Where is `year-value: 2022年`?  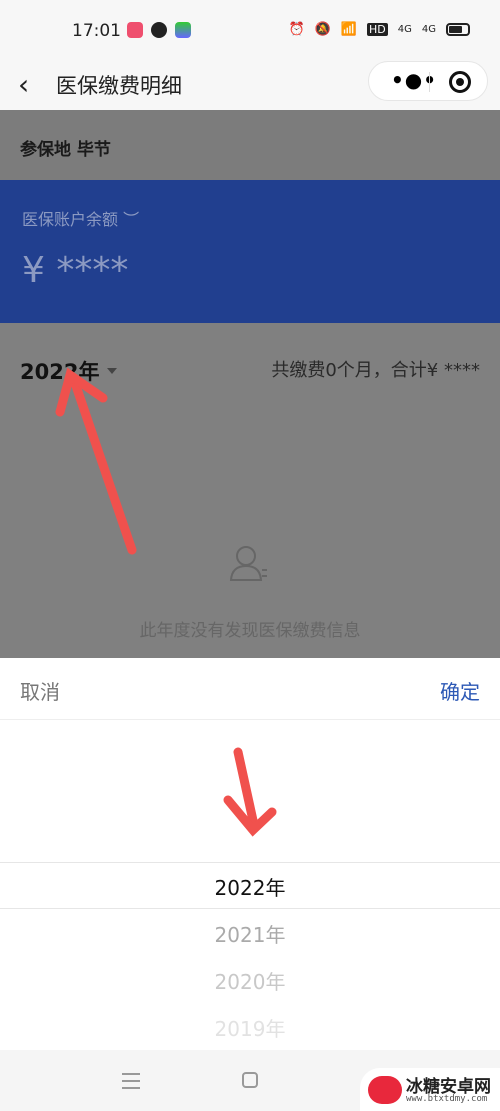 year-value: 2022年 is located at coordinates (60, 372).